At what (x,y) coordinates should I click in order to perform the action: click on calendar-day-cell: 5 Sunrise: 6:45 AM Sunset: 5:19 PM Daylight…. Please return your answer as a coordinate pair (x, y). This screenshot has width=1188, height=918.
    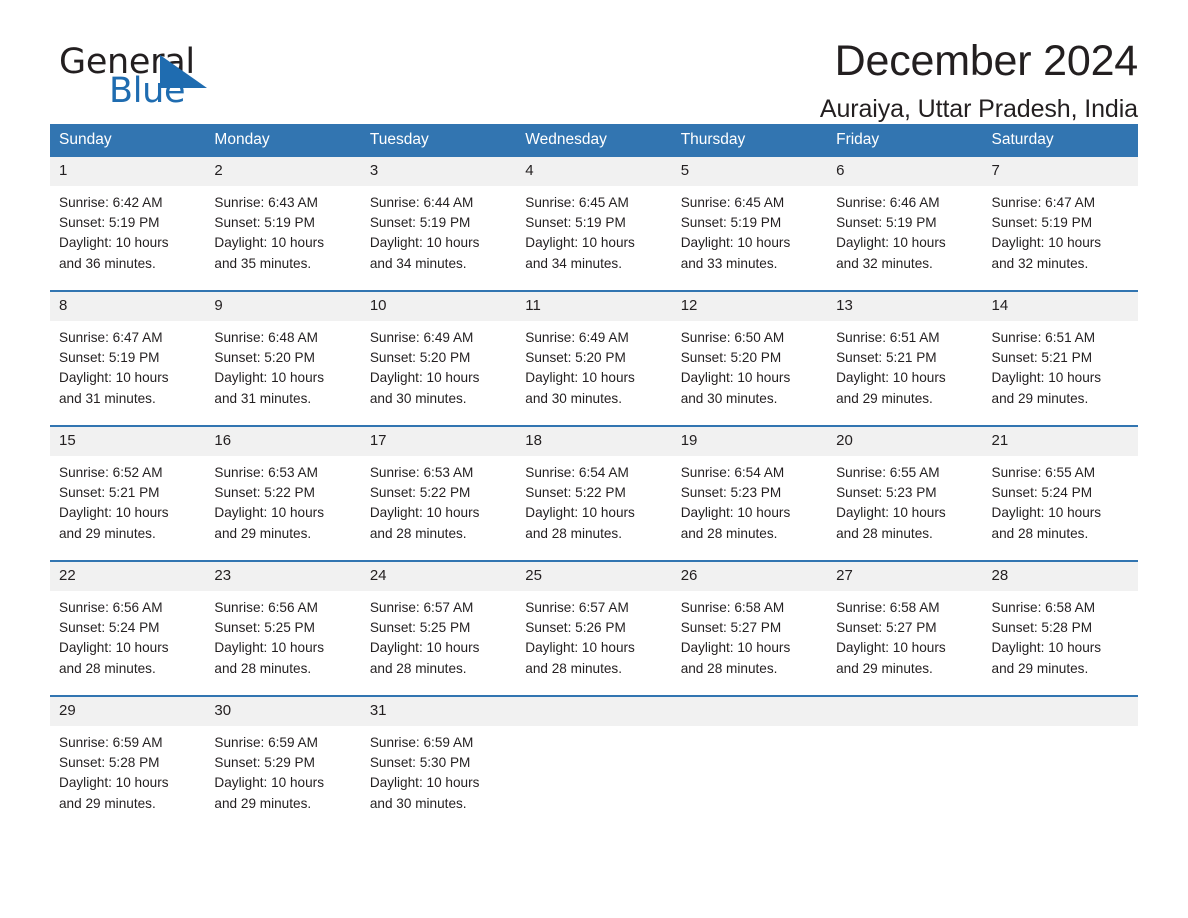
    Looking at the image, I should click on (749, 223).